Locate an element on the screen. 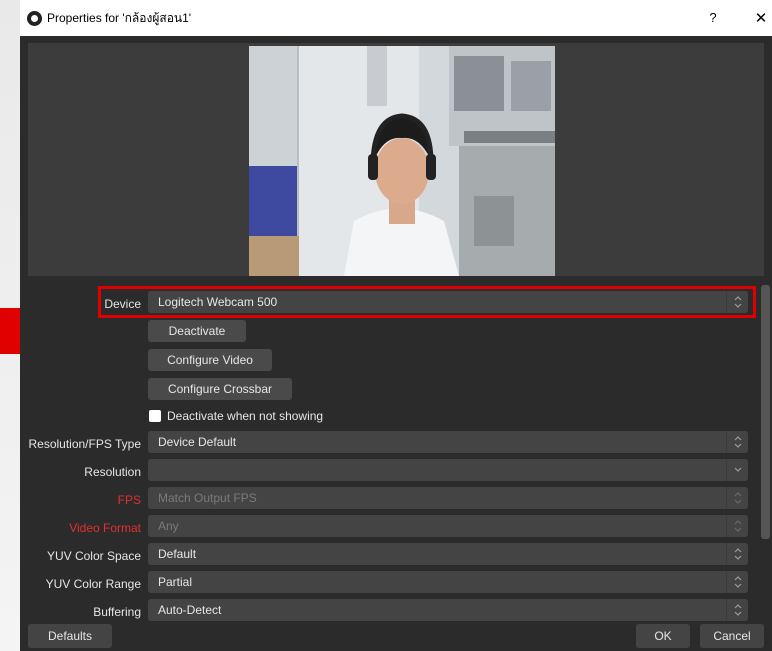 This screenshot has width=772, height=651. chevron-down-icon is located at coordinates (737, 470).